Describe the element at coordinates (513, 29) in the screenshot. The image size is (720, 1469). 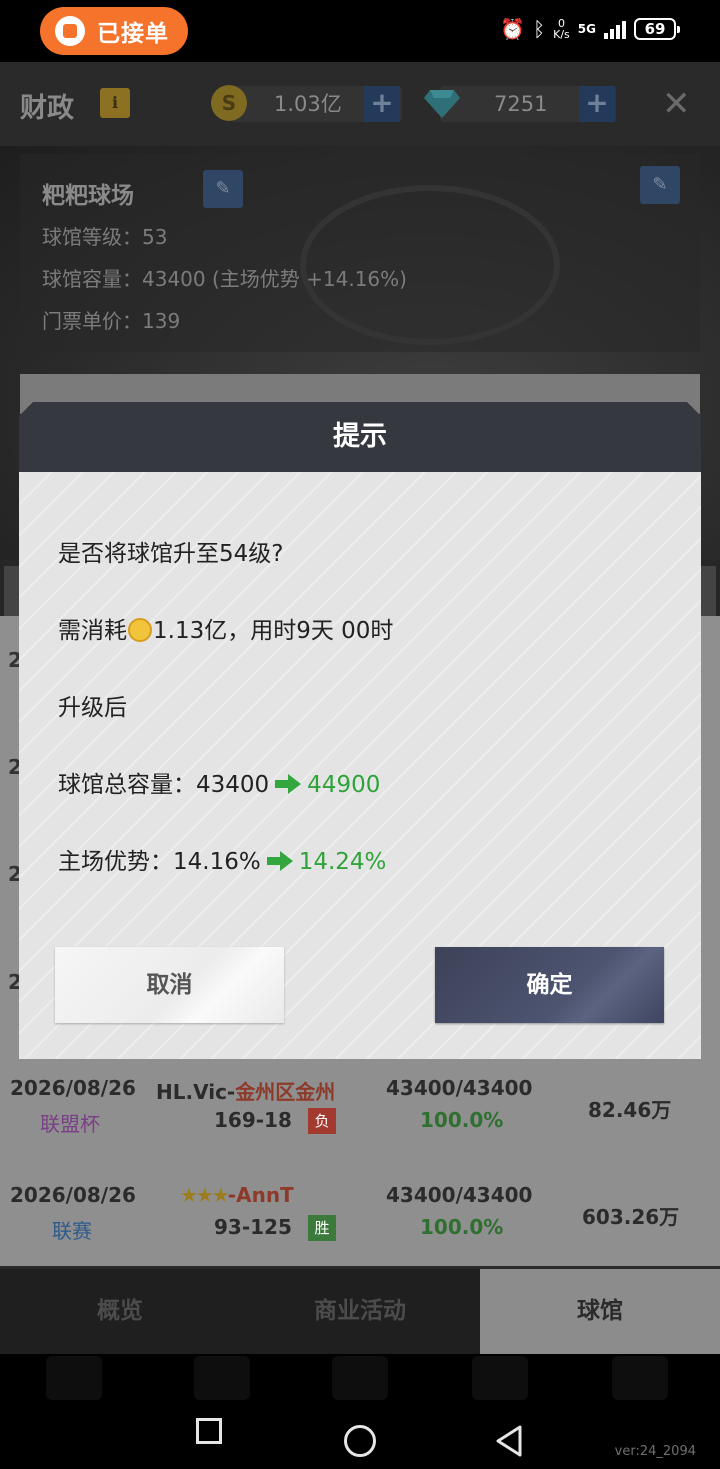
I see `alarm-icon: ⏰` at that location.